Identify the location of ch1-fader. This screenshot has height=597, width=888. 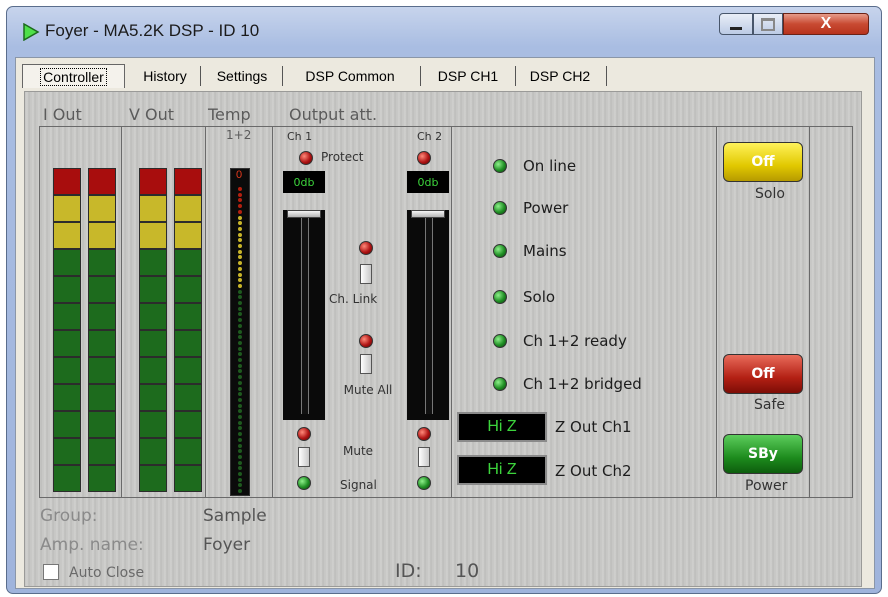
(304, 315).